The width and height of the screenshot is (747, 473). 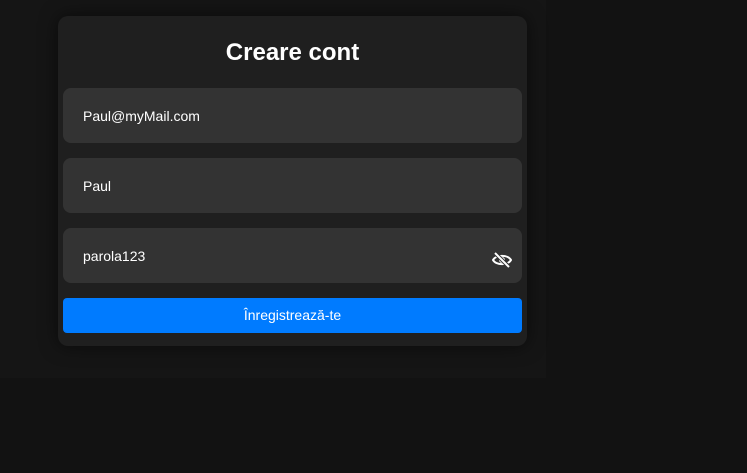 What do you see at coordinates (292, 52) in the screenshot?
I see `form-title: Creare cont` at bounding box center [292, 52].